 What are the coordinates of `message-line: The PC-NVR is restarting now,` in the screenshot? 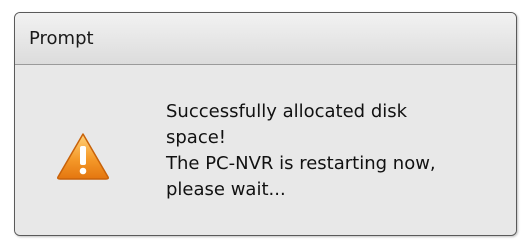 It's located at (301, 163).